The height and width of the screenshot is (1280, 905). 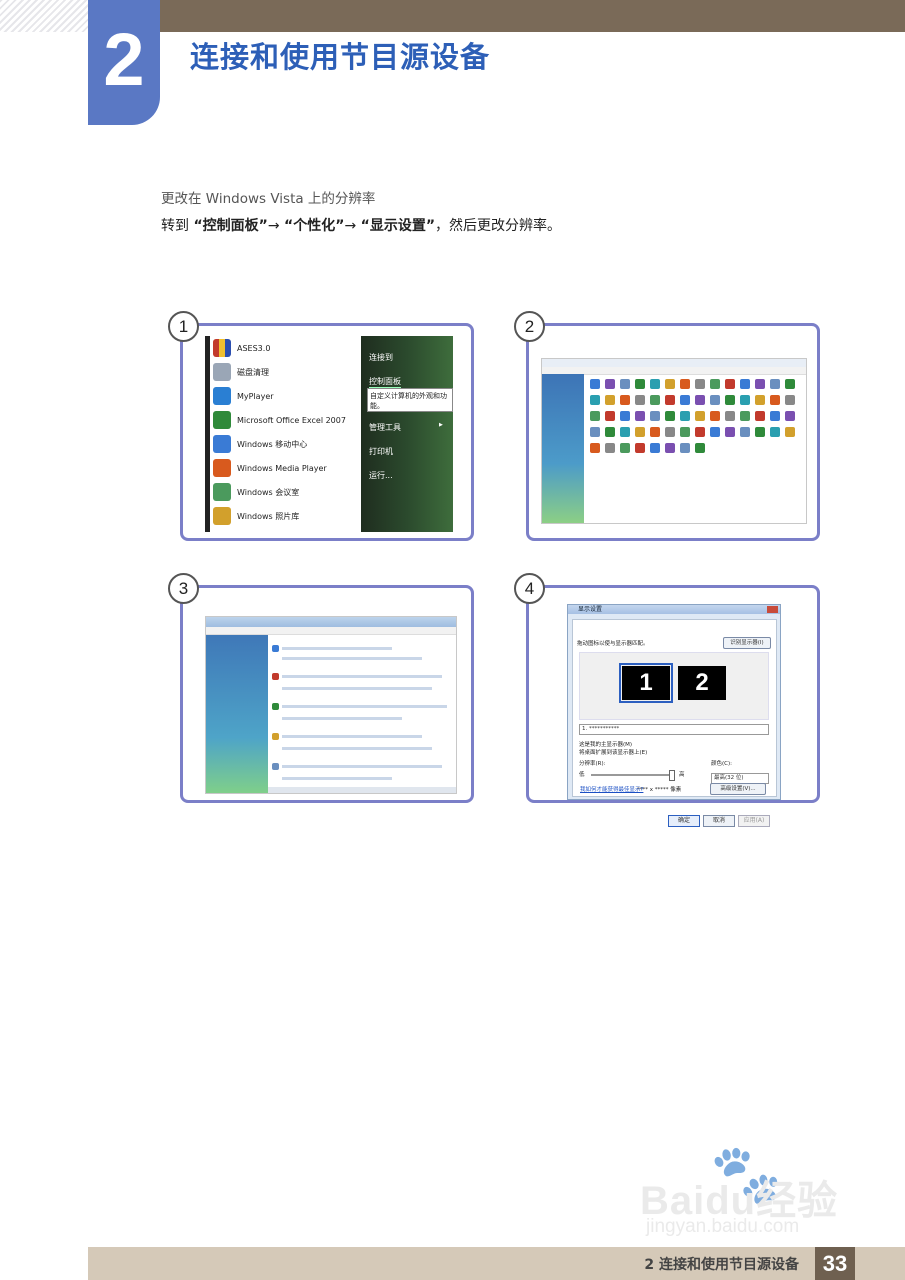 I want to click on ok-button: 确定, so click(x=684, y=821).